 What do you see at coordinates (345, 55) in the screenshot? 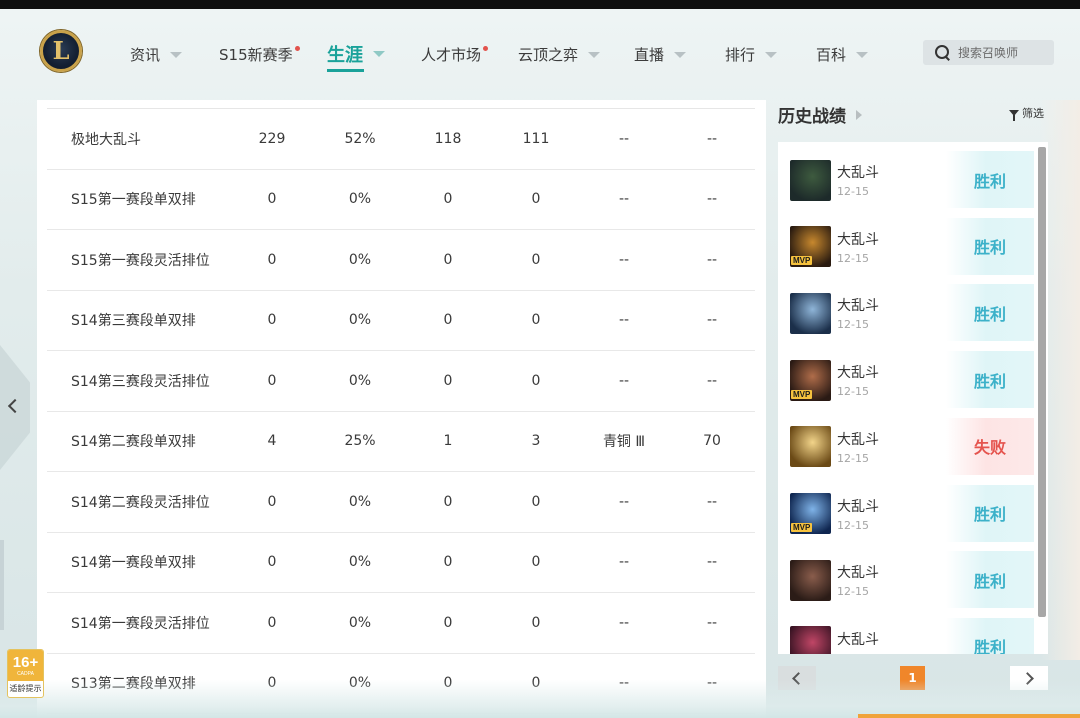
I see `nav-item-label: 生涯` at bounding box center [345, 55].